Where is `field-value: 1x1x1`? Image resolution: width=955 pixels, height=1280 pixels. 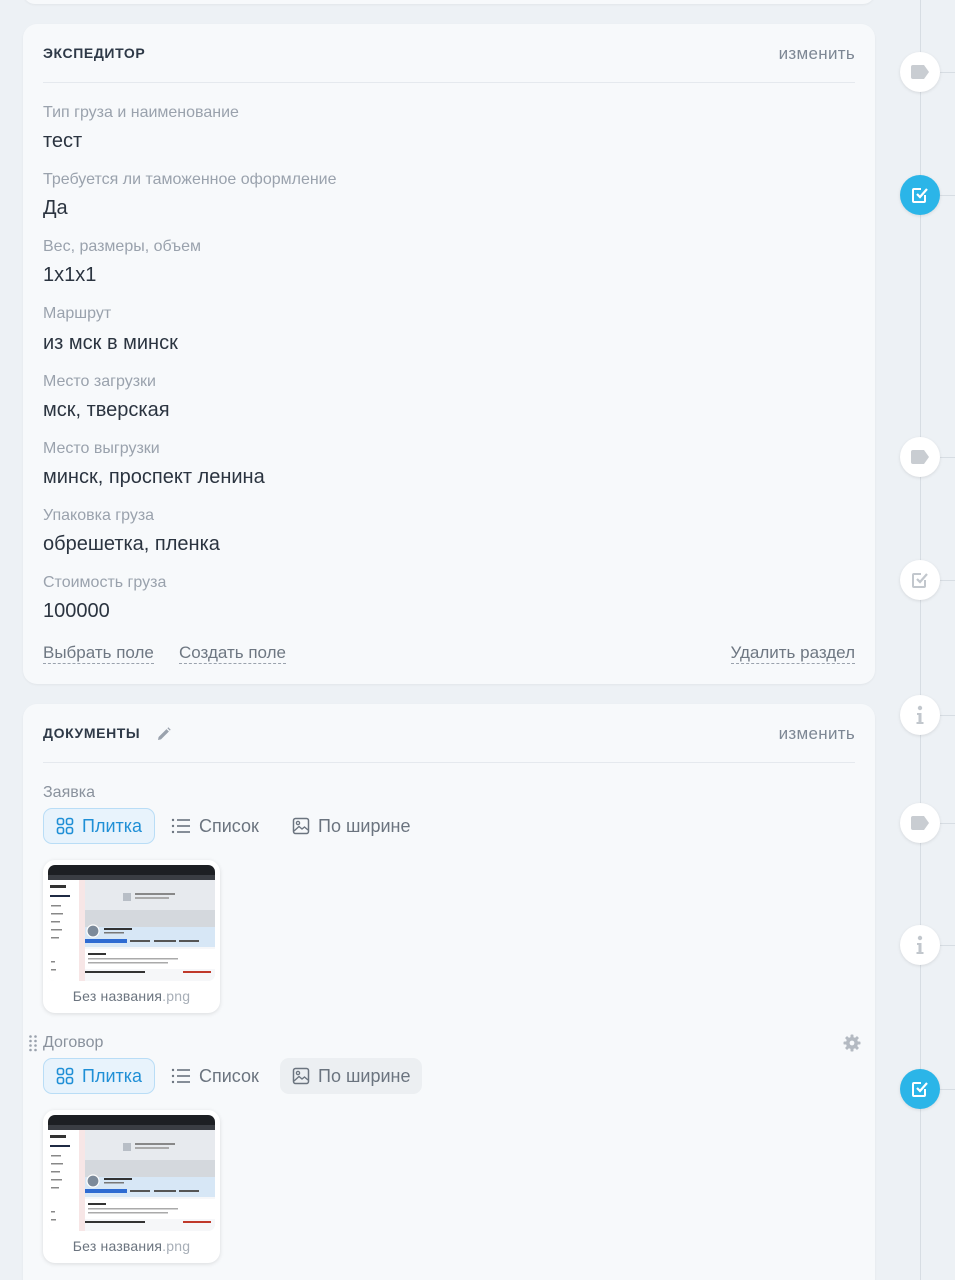
field-value: 1x1x1 is located at coordinates (70, 275).